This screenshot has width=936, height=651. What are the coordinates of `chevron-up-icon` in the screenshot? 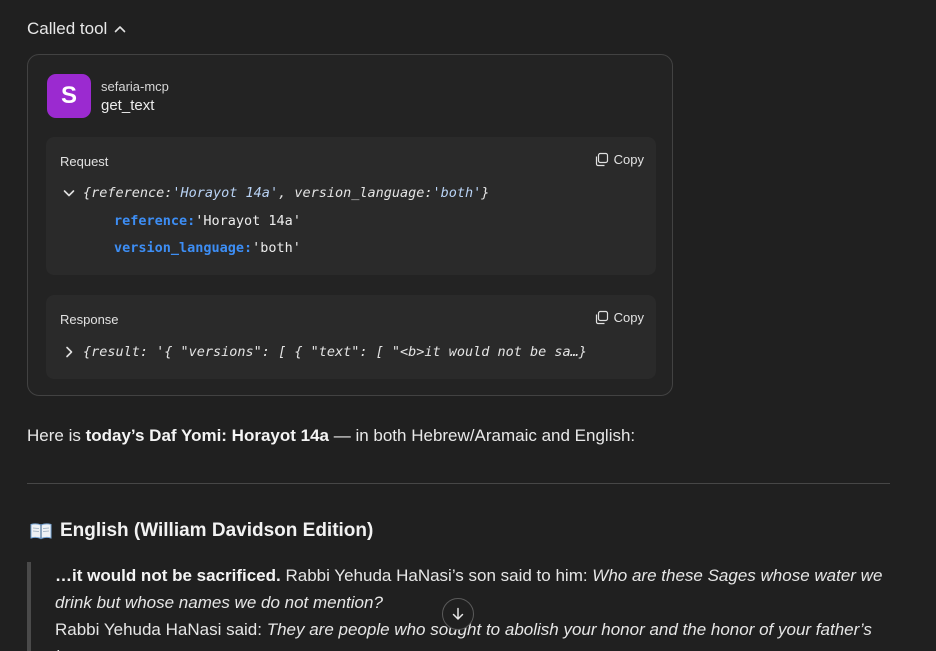 It's located at (120, 29).